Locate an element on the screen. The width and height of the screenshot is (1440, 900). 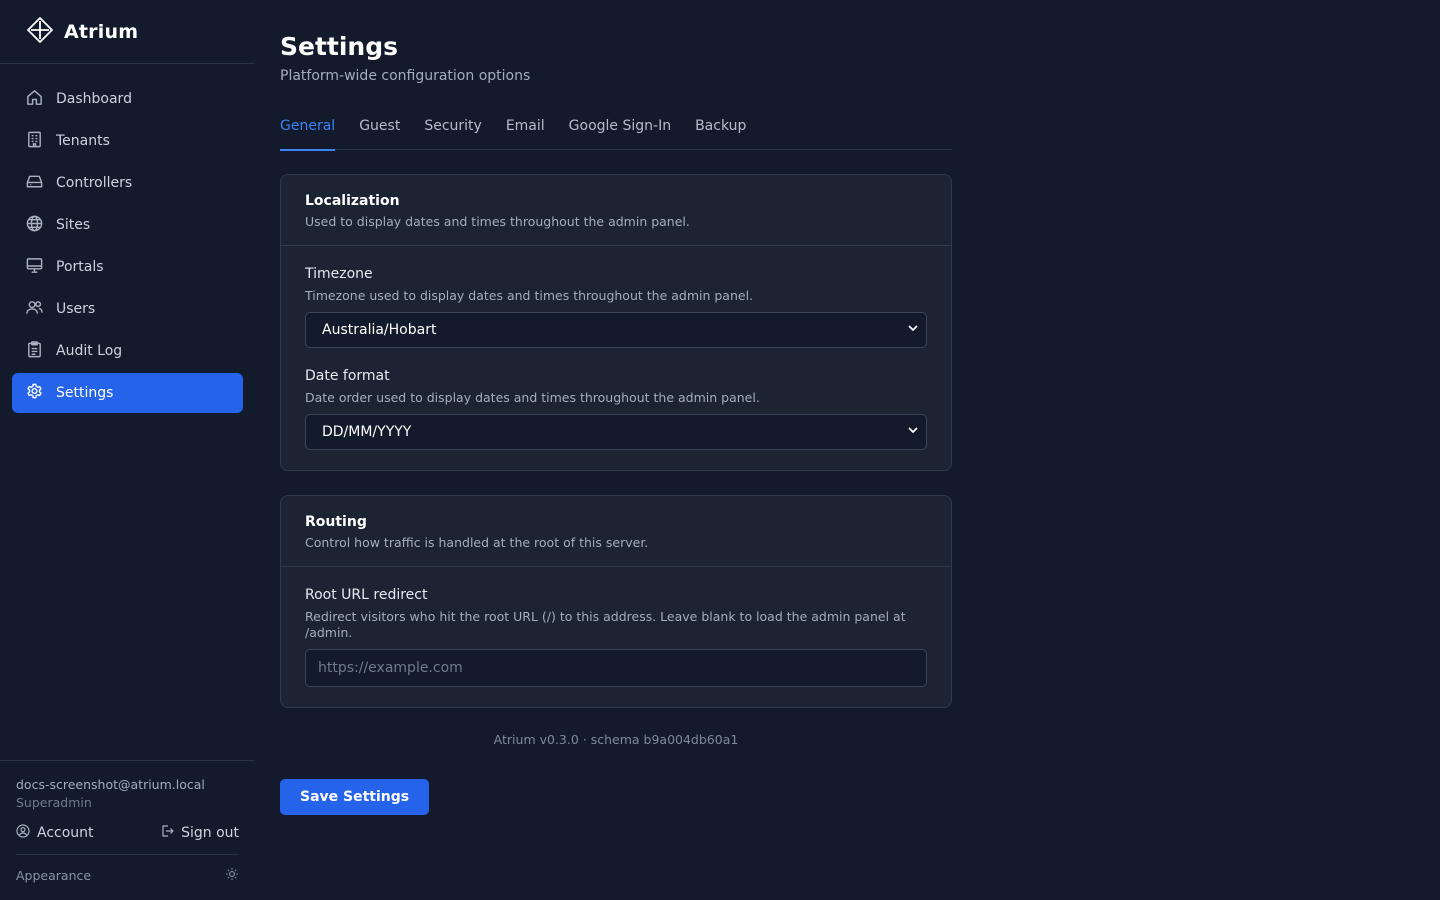
page-title: Settings is located at coordinates (339, 46).